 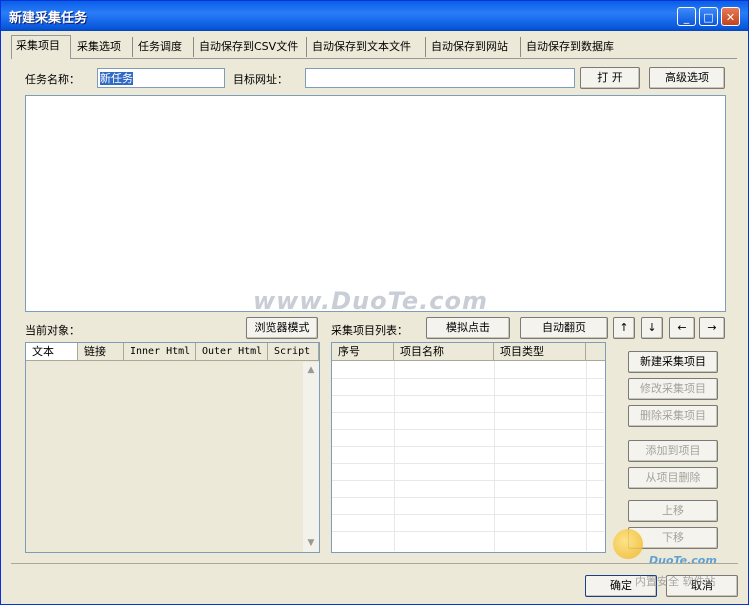 I want to click on column-header-text: 文本, so click(x=52, y=352).